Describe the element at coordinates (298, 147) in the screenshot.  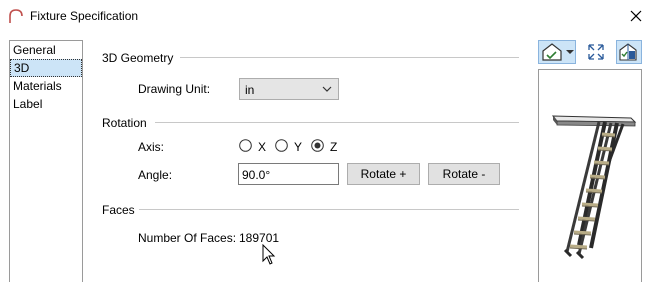
I see `axis-y-label: Y` at that location.